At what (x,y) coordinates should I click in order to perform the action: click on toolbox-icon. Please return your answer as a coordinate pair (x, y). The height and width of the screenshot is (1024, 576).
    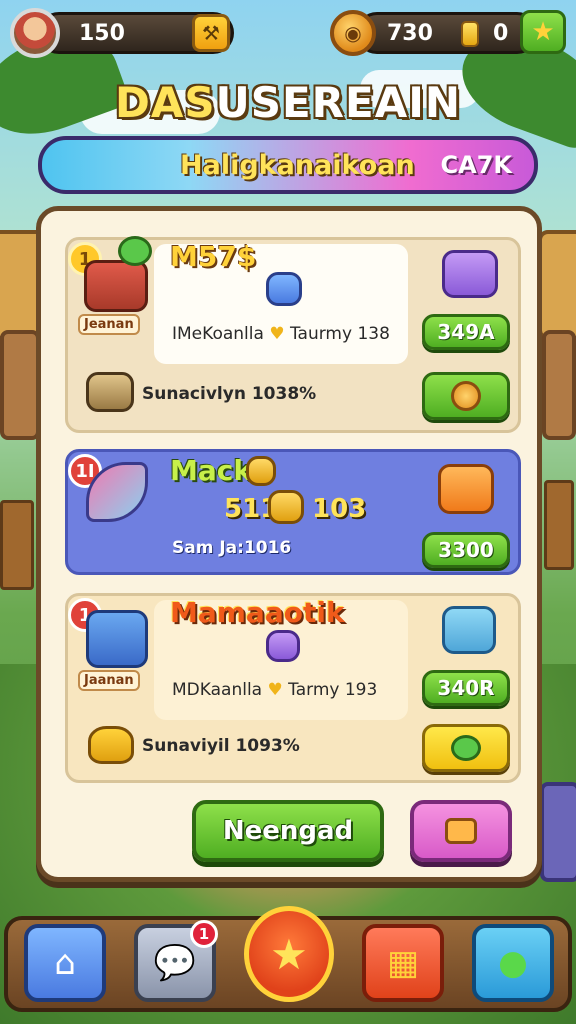
    Looking at the image, I should click on (110, 392).